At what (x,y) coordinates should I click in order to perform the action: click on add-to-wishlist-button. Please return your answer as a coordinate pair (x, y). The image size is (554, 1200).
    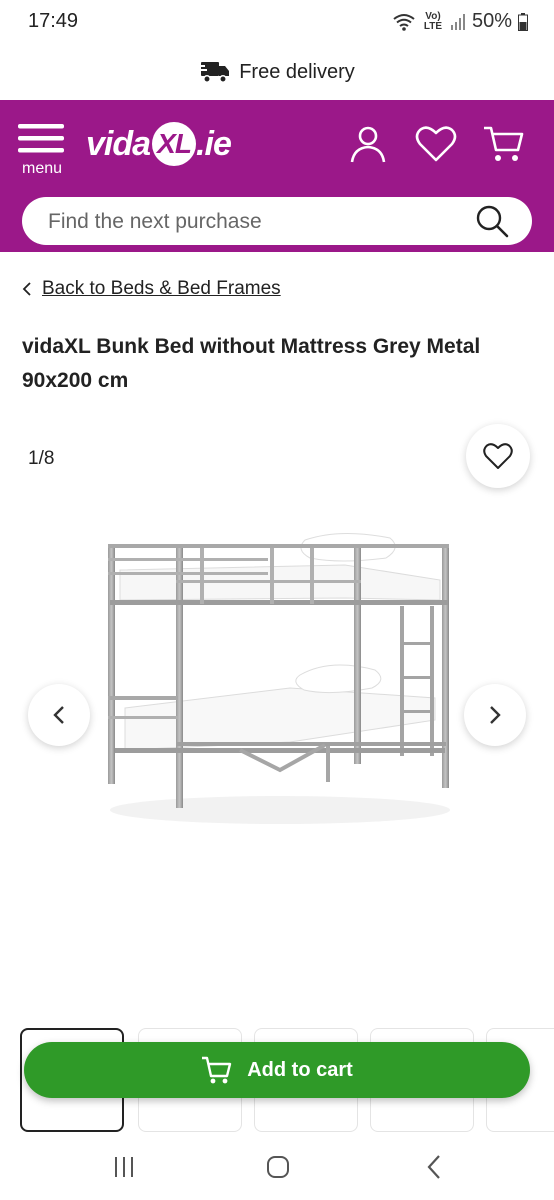
    Looking at the image, I should click on (498, 456).